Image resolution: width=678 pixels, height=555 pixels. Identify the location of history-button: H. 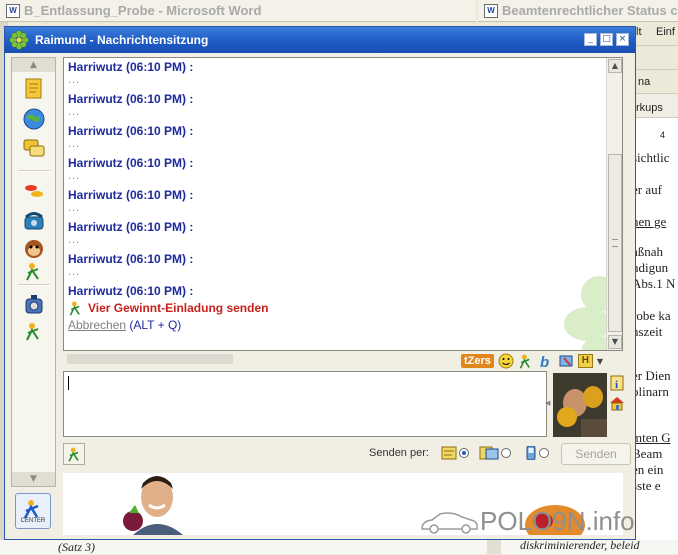
(585, 361).